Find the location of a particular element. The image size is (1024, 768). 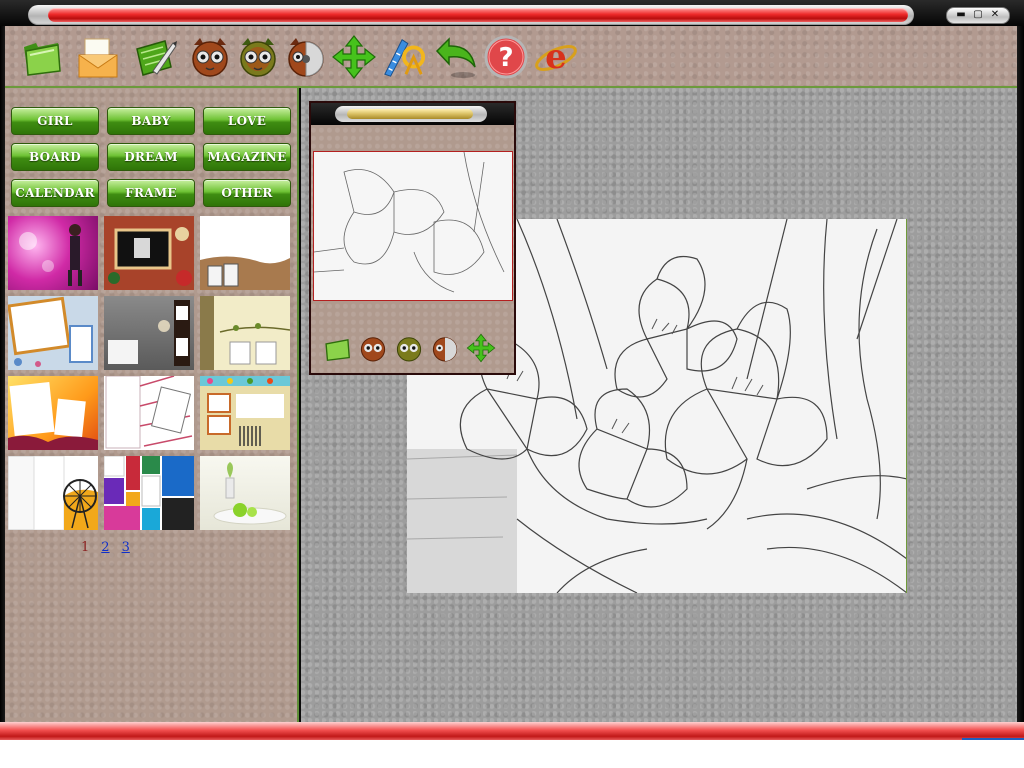

preview-folder-button is located at coordinates (337, 348).